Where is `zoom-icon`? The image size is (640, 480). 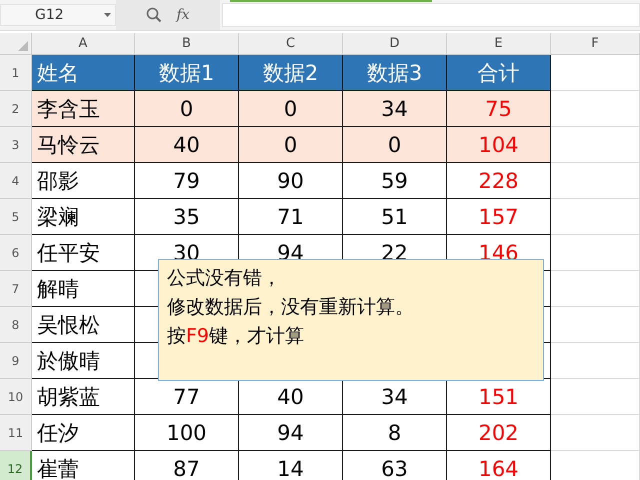
zoom-icon is located at coordinates (154, 15).